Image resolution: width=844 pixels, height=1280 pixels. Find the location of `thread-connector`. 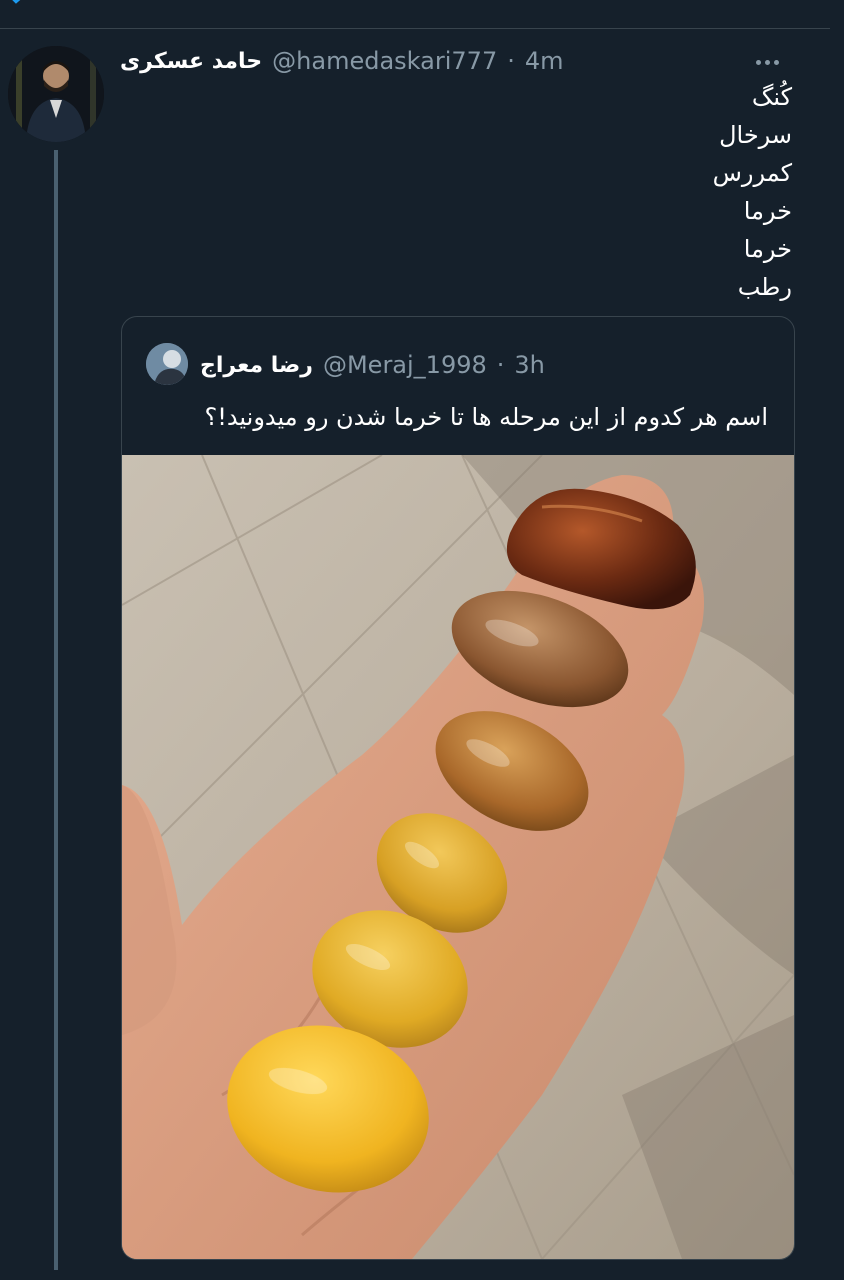

thread-connector is located at coordinates (56, 710).